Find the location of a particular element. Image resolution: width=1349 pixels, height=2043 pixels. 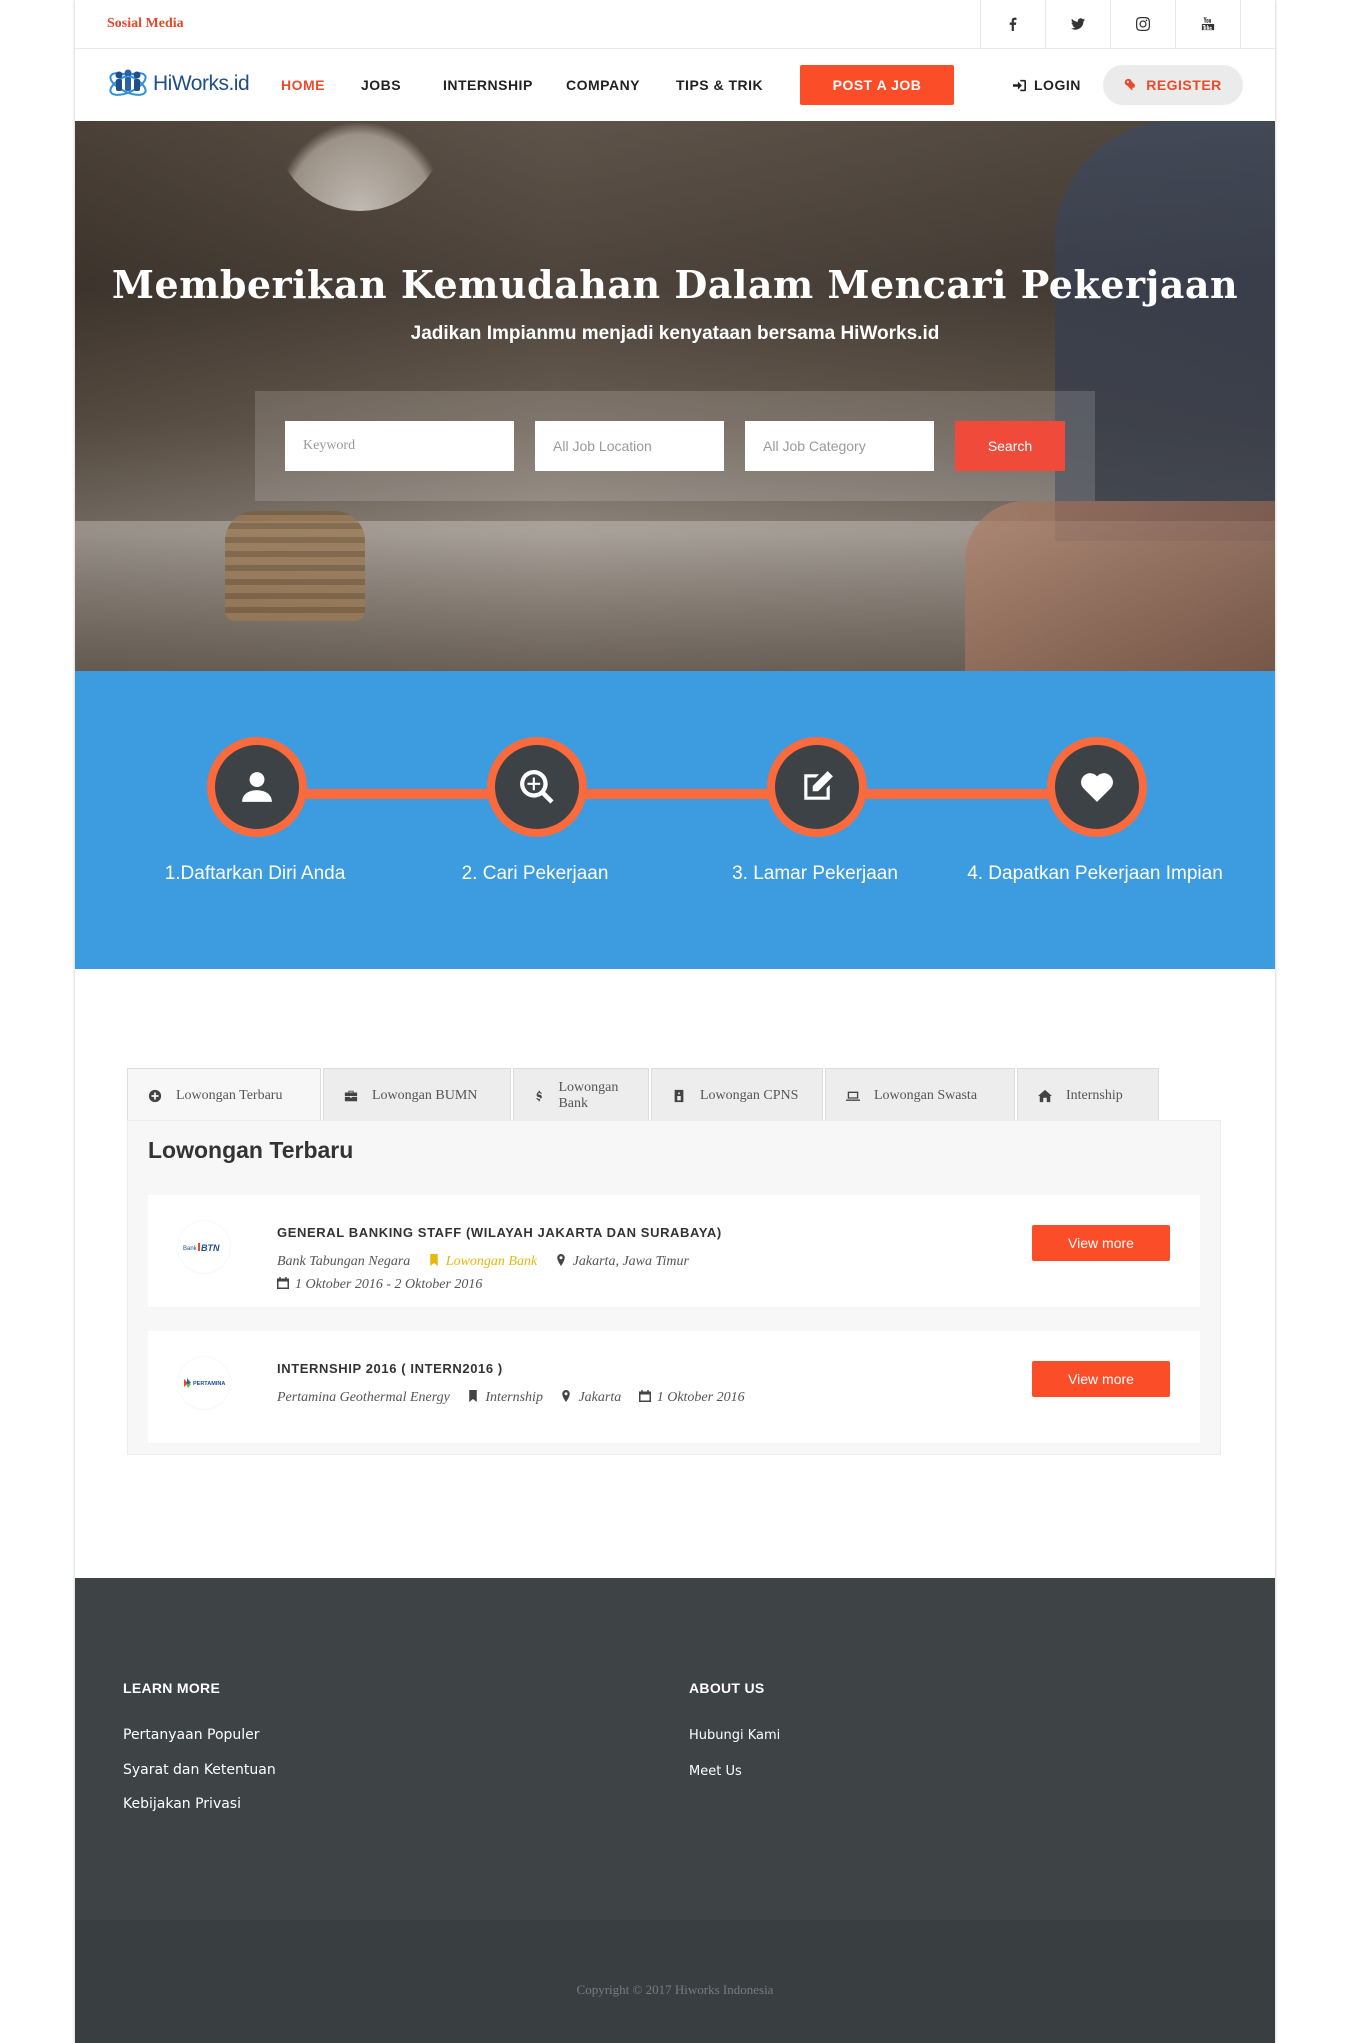

job-category-label: Internship is located at coordinates (514, 1397).